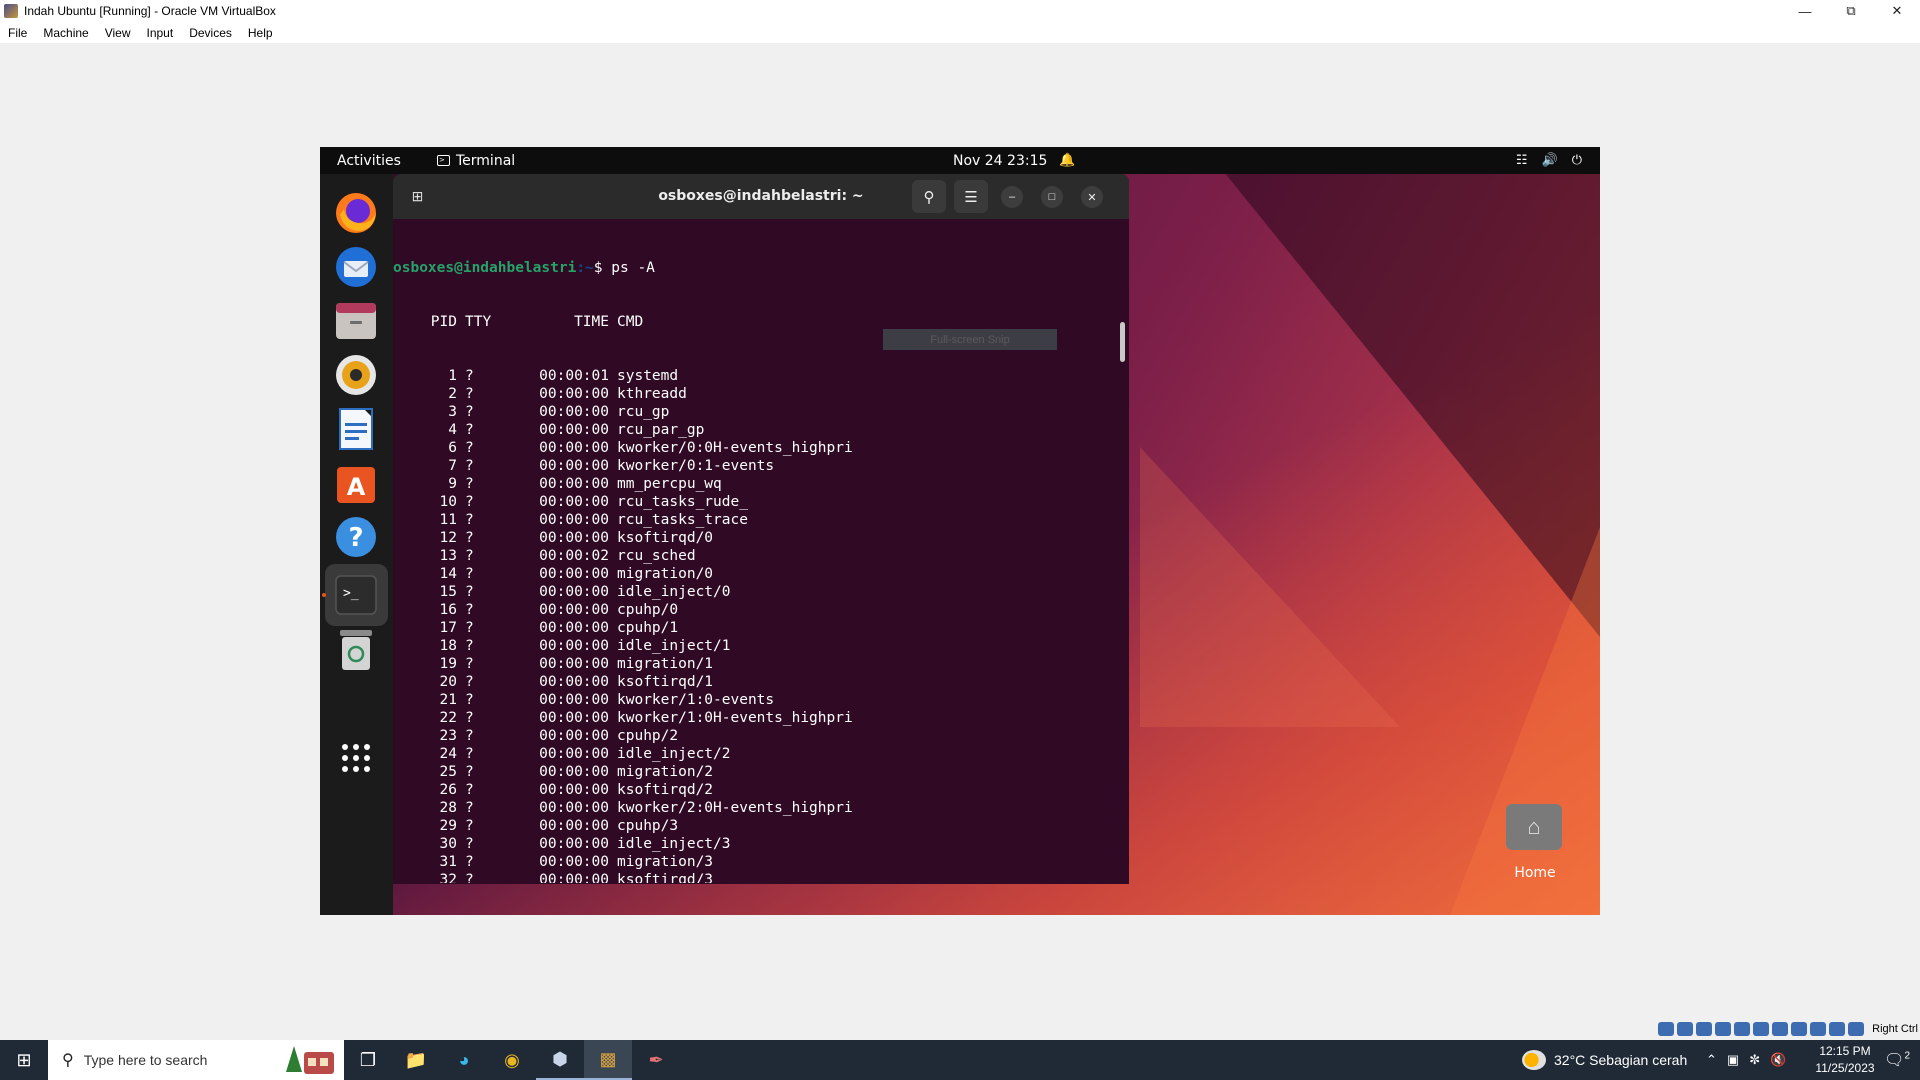  What do you see at coordinates (1685, 1029) in the screenshot?
I see `optical-drive-icon` at bounding box center [1685, 1029].